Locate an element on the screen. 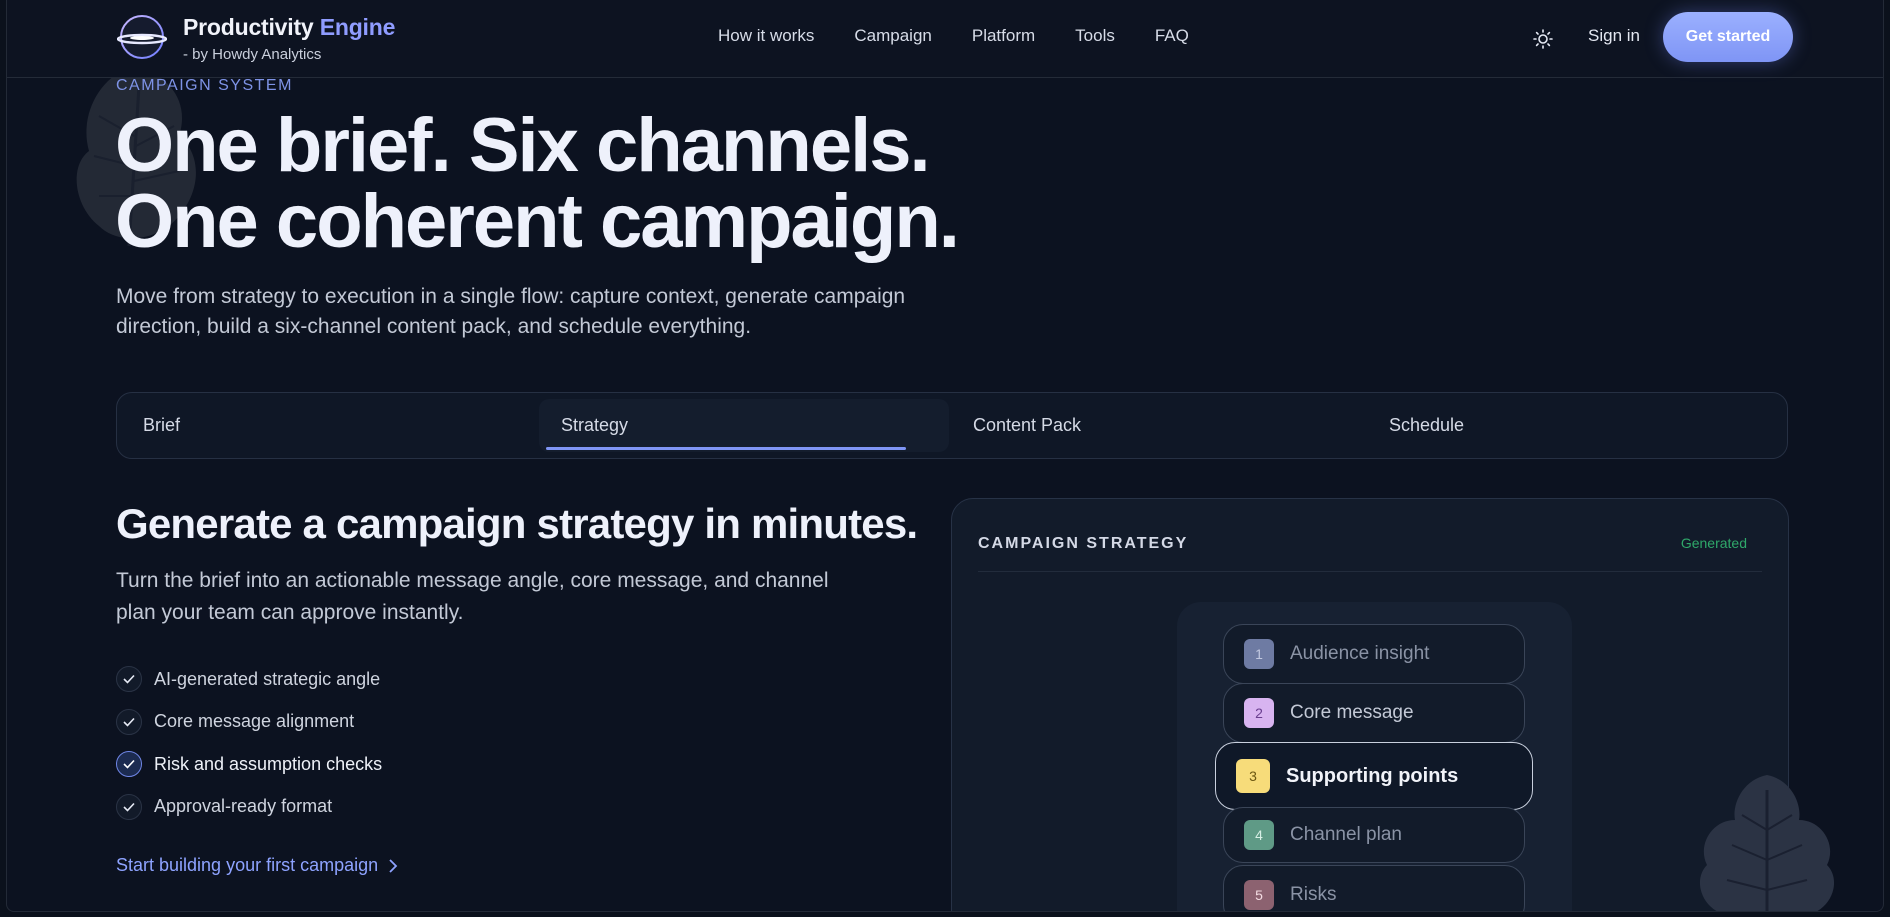 The width and height of the screenshot is (1890, 917). tab-schedule: Schedule is located at coordinates (1426, 425).